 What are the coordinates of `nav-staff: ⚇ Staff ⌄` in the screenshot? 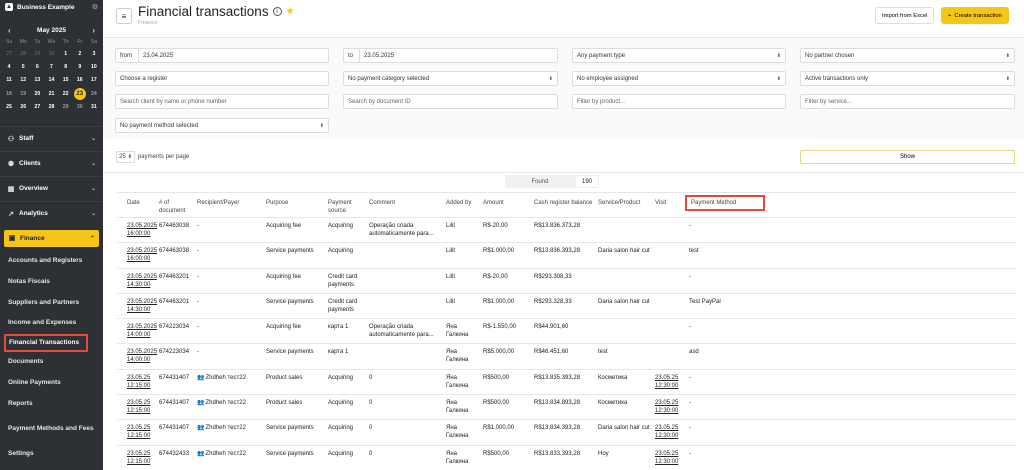 It's located at (51, 138).